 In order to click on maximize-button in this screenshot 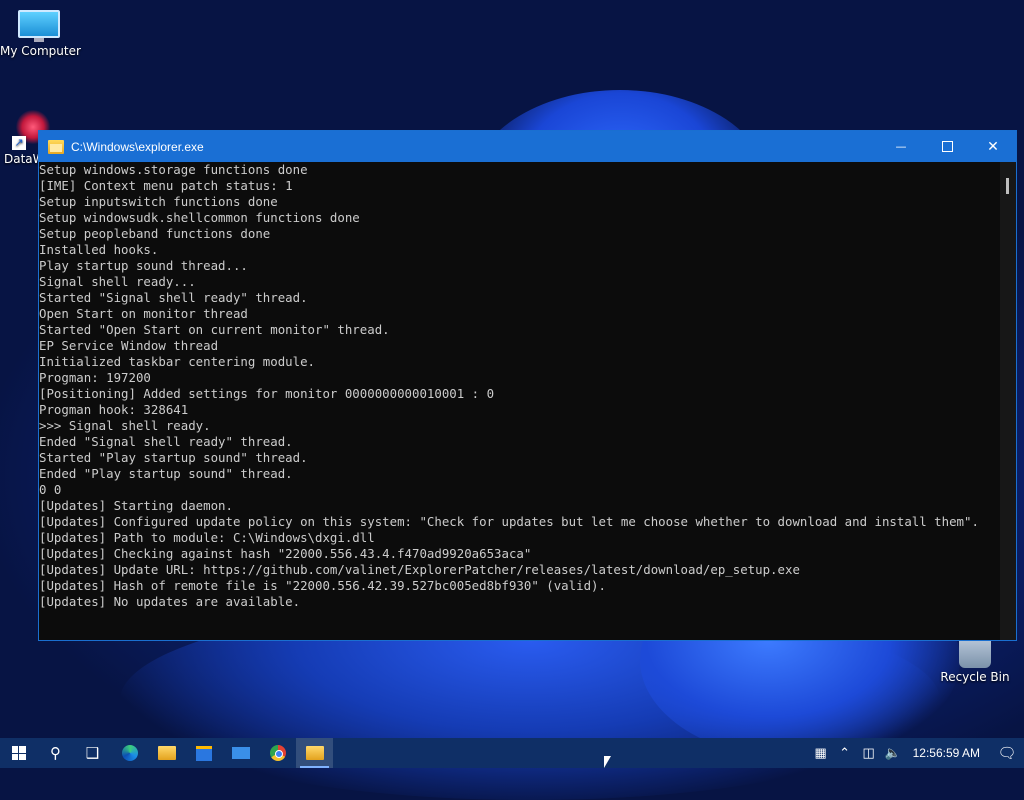, I will do `click(947, 146)`.